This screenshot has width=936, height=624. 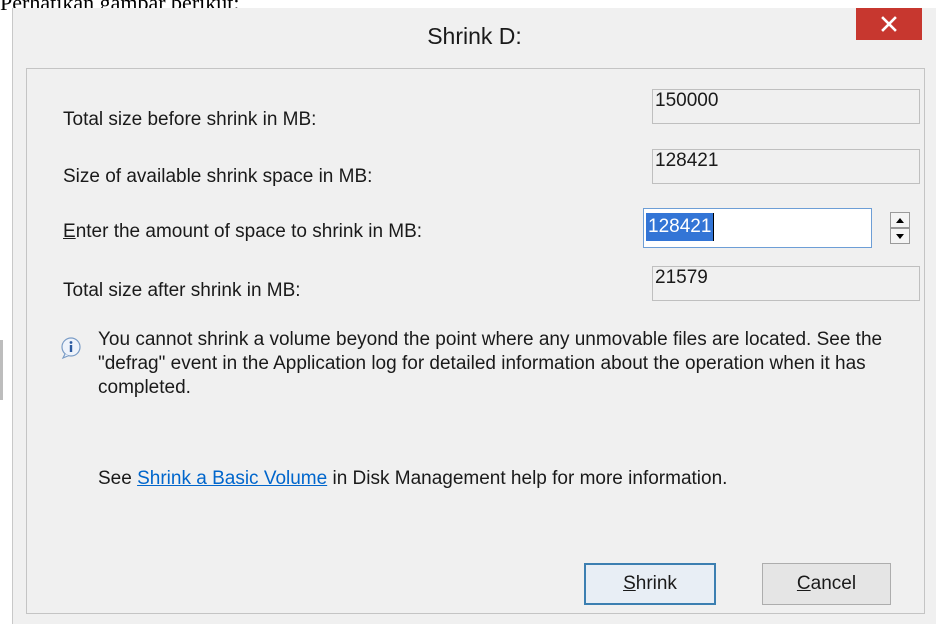 I want to click on shrink-label: hrink, so click(x=656, y=583).